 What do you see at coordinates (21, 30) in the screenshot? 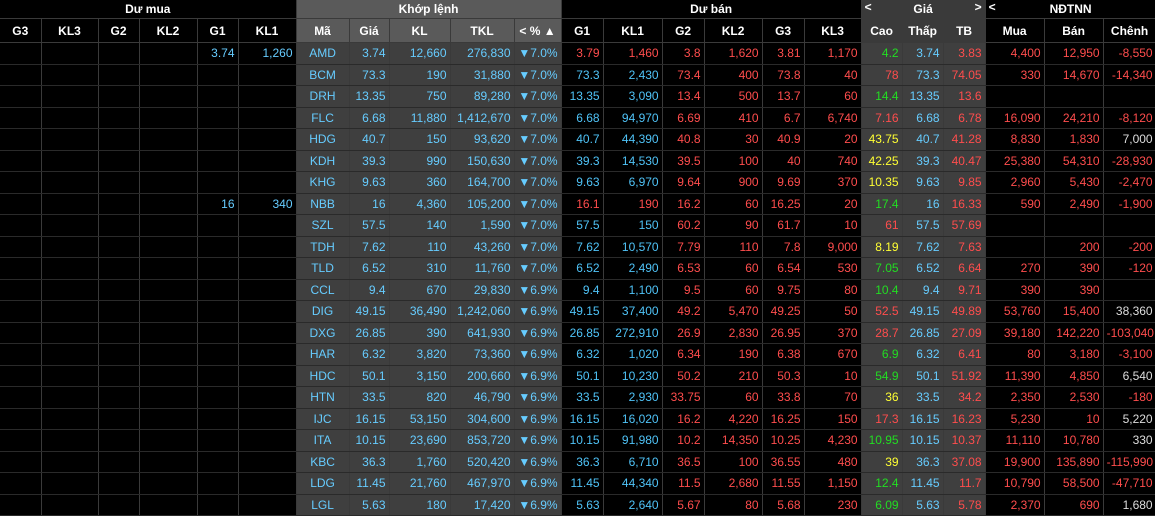
I see `col-buy-g3: G3` at bounding box center [21, 30].